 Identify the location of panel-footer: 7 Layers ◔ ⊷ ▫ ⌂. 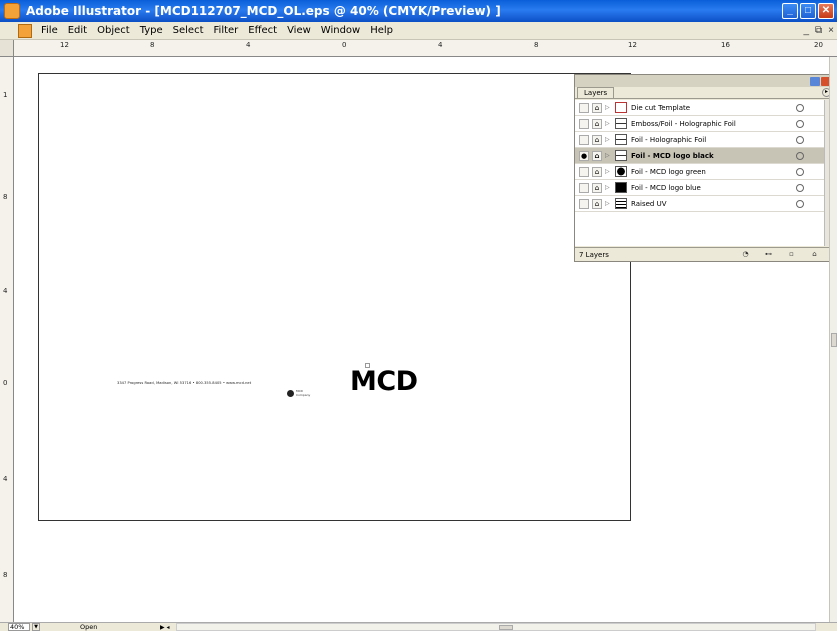
(704, 254).